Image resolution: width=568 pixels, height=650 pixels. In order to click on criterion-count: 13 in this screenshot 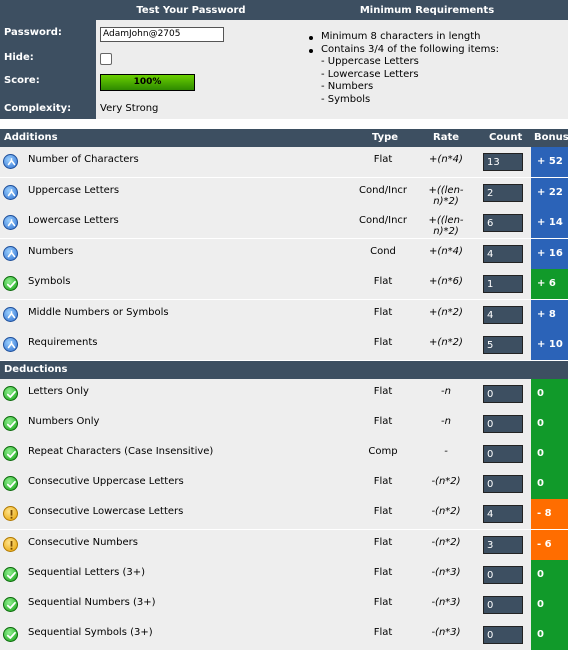, I will do `click(503, 162)`.